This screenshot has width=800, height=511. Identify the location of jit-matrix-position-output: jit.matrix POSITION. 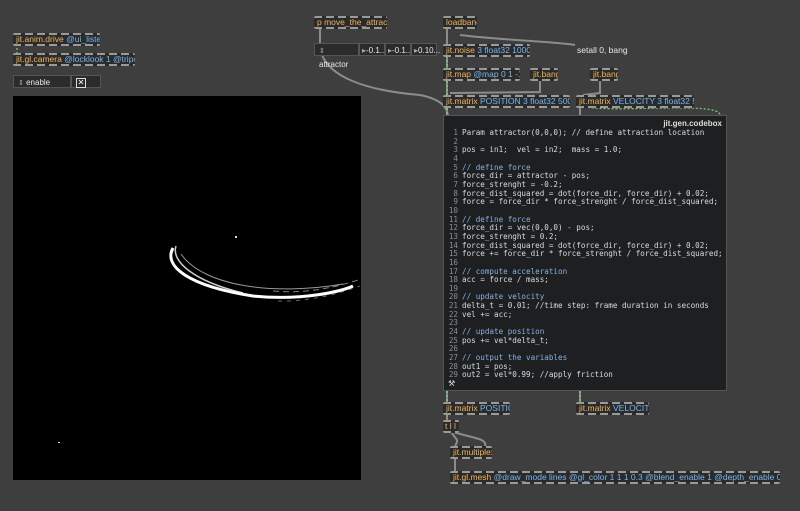
(476, 408).